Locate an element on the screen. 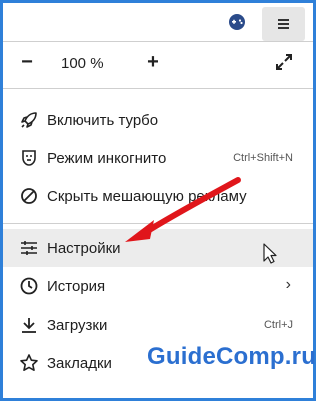 This screenshot has width=320, height=401. zoom-out-button: − is located at coordinates (27, 62).